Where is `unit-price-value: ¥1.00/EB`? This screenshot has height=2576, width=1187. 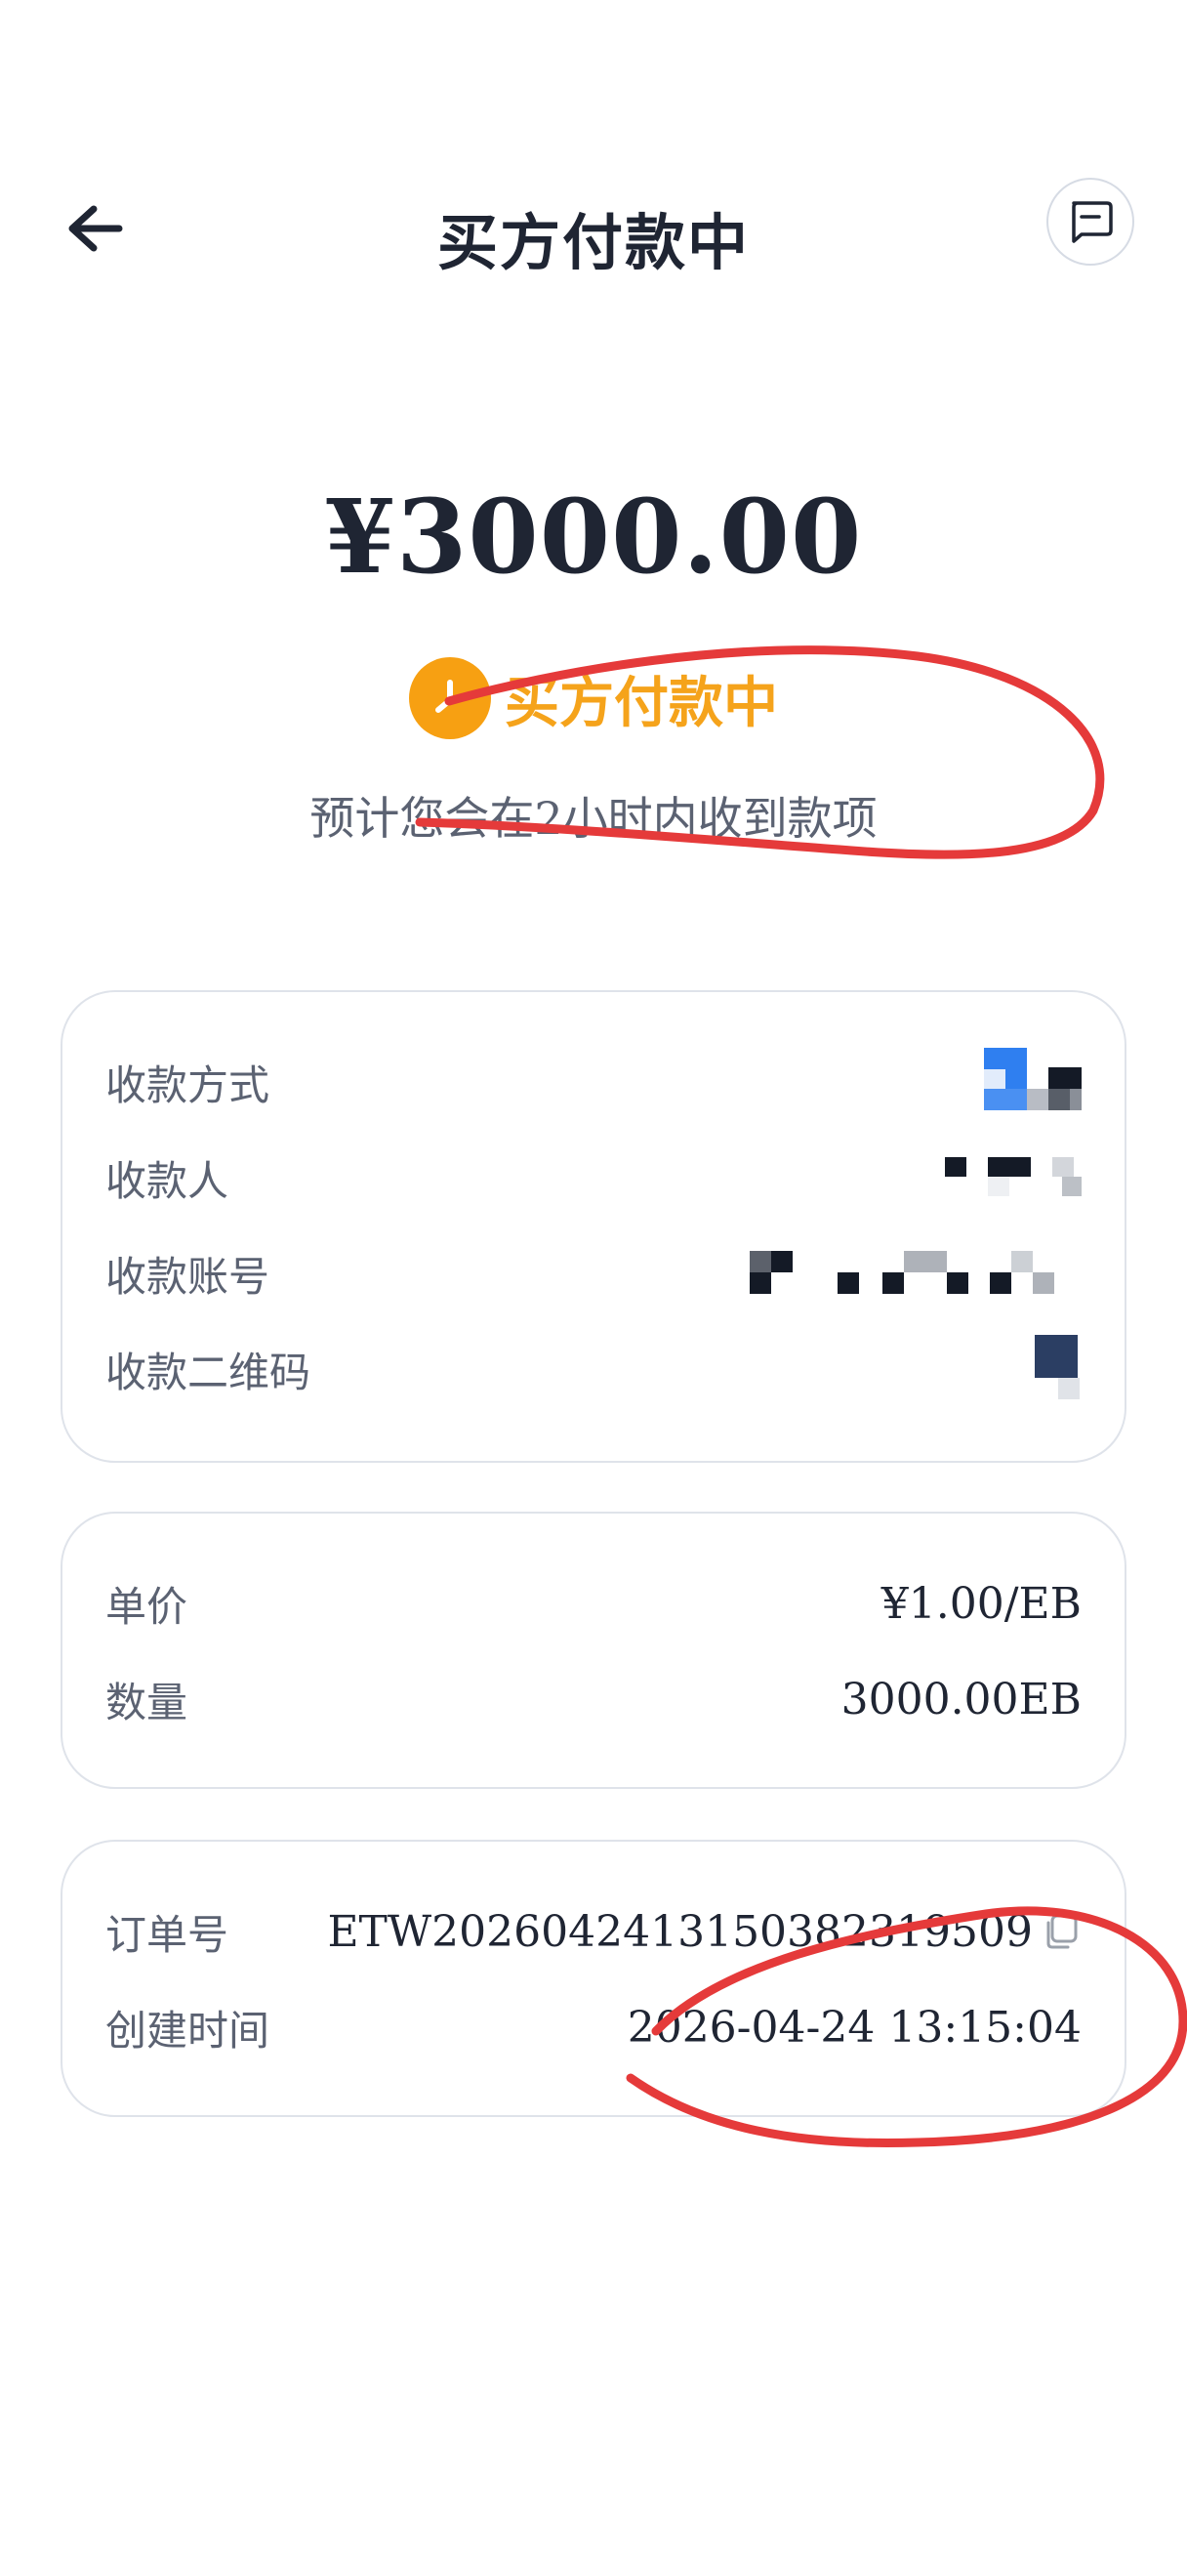 unit-price-value: ¥1.00/EB is located at coordinates (981, 1603).